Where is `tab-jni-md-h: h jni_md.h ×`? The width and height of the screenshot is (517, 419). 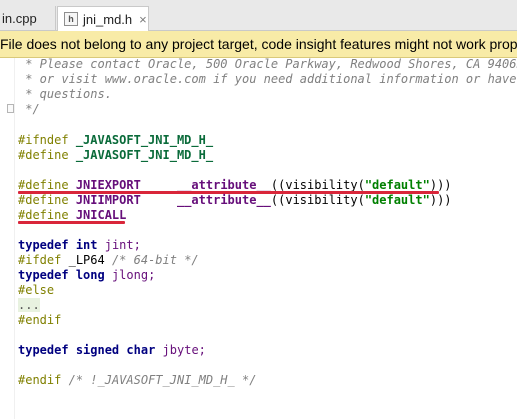 tab-jni-md-h: h jni_md.h × is located at coordinates (103, 18).